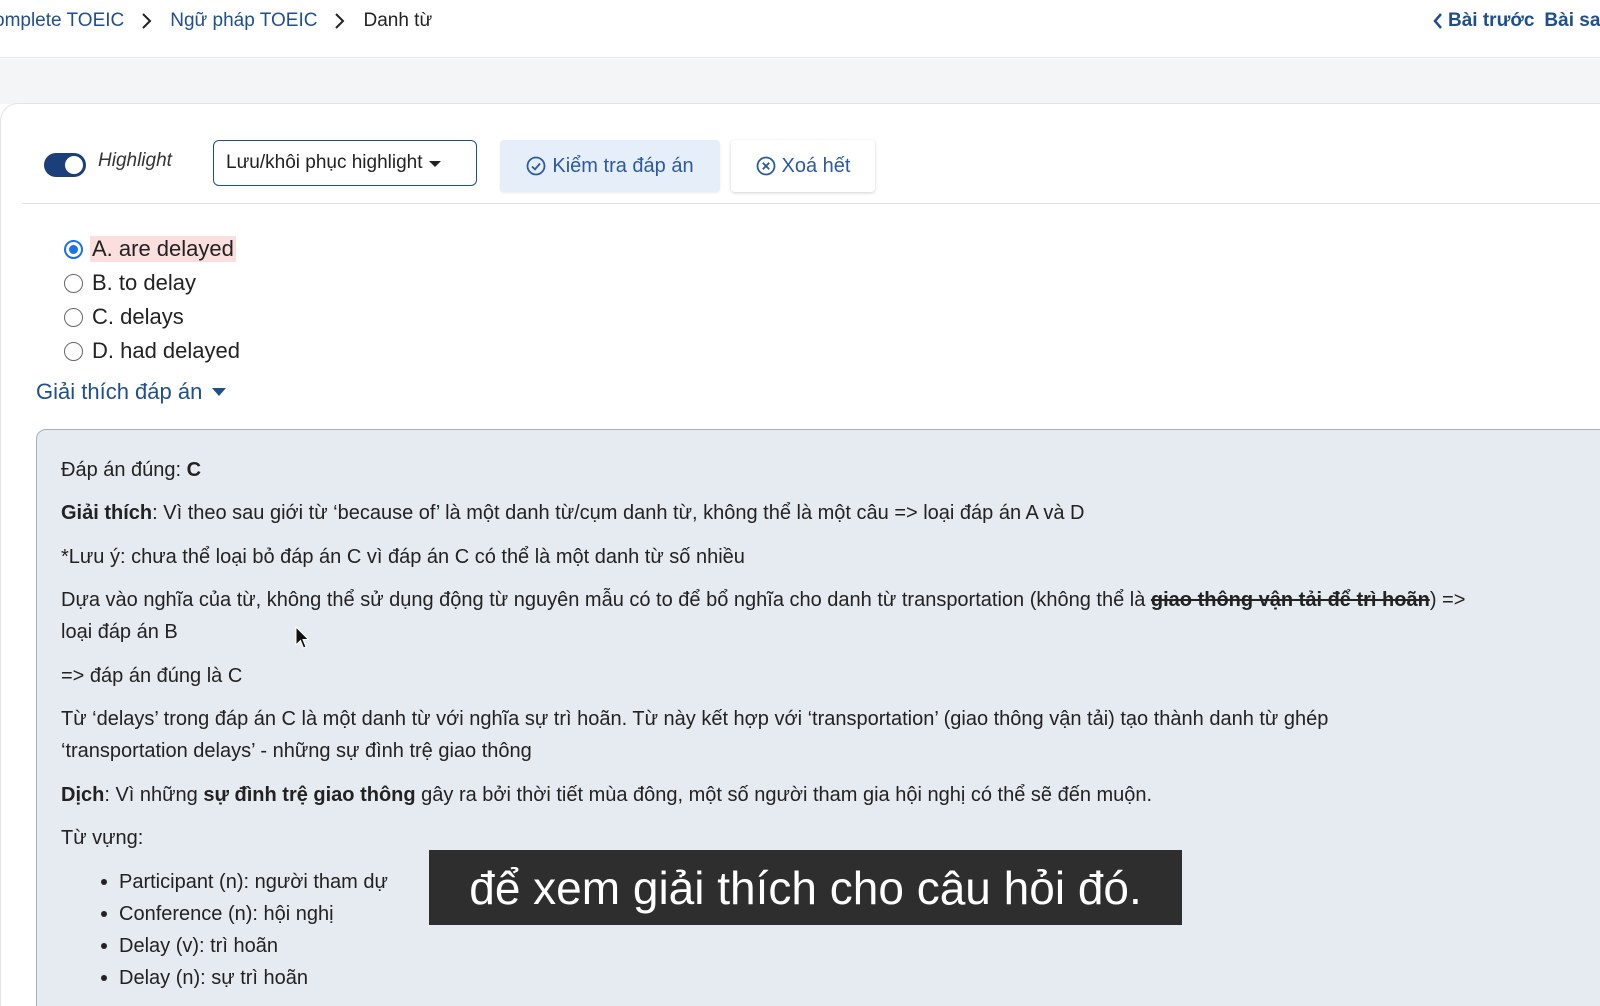  I want to click on highlight-toggle, so click(65, 165).